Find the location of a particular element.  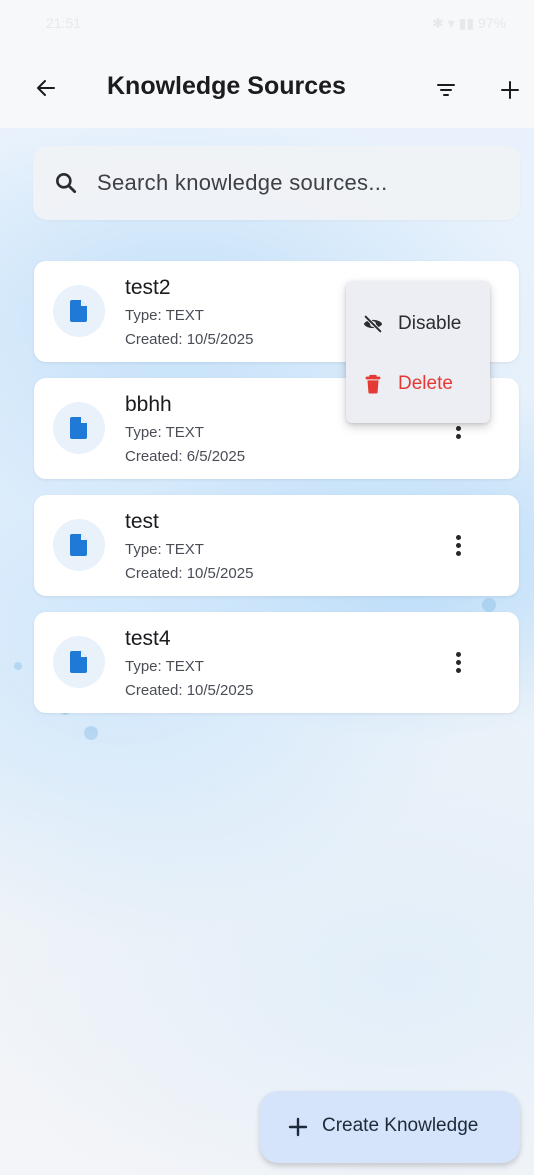

search-bar is located at coordinates (276, 183).